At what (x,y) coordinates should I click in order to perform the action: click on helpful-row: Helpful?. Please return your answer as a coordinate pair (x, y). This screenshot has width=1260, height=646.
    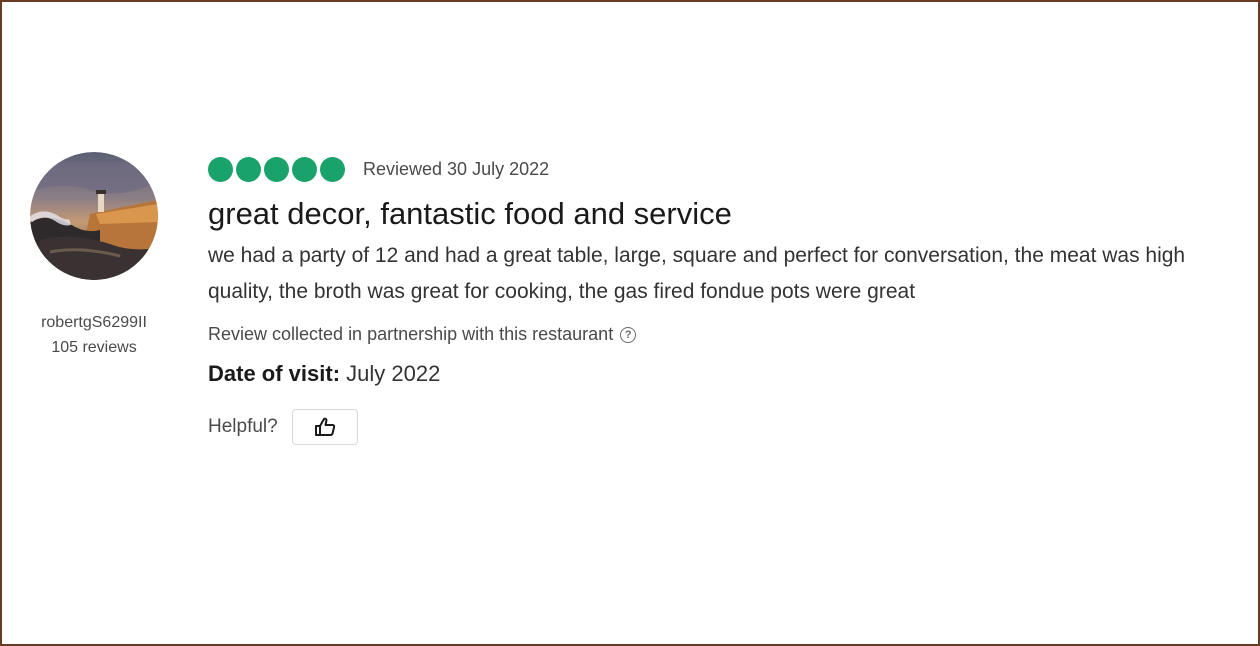
    Looking at the image, I should click on (723, 427).